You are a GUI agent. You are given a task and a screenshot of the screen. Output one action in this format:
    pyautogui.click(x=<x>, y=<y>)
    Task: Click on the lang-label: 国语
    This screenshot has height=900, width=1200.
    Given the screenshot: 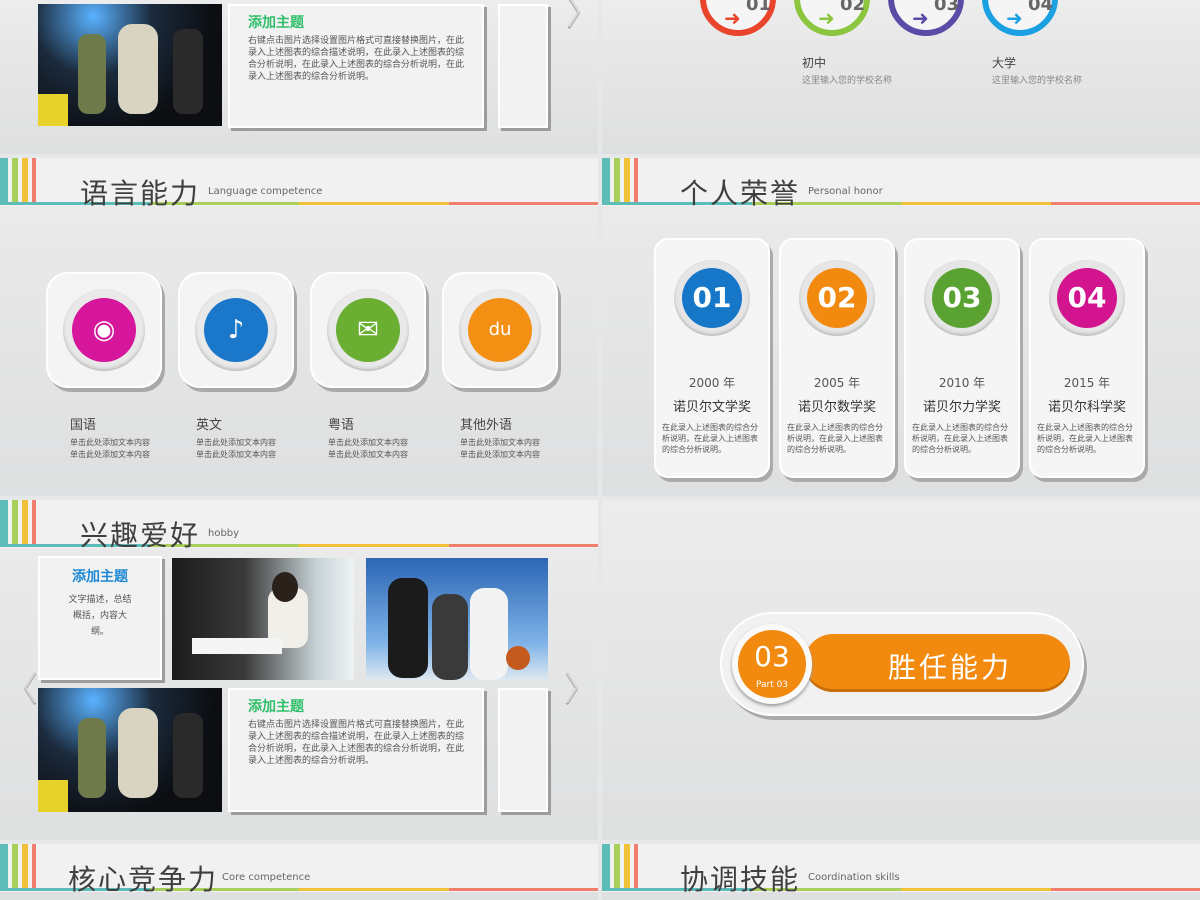 What is the action you would take?
    pyautogui.click(x=83, y=425)
    